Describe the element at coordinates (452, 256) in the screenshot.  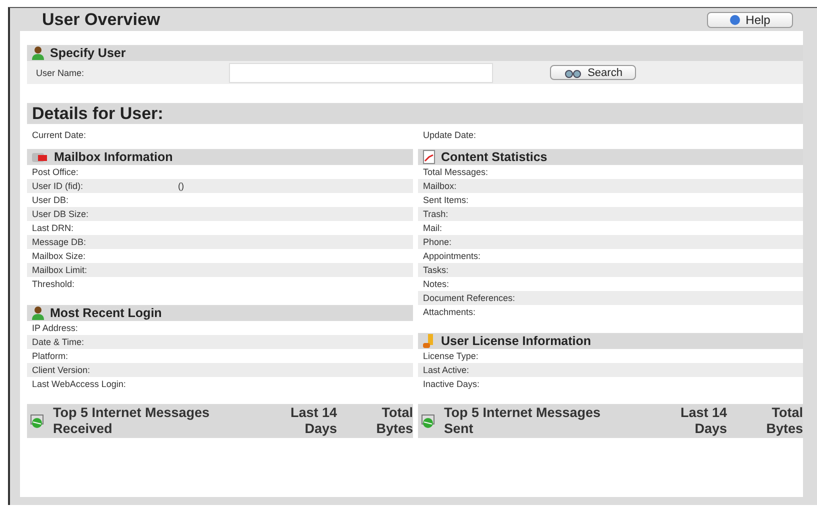
I see `field-label: Appointments:` at that location.